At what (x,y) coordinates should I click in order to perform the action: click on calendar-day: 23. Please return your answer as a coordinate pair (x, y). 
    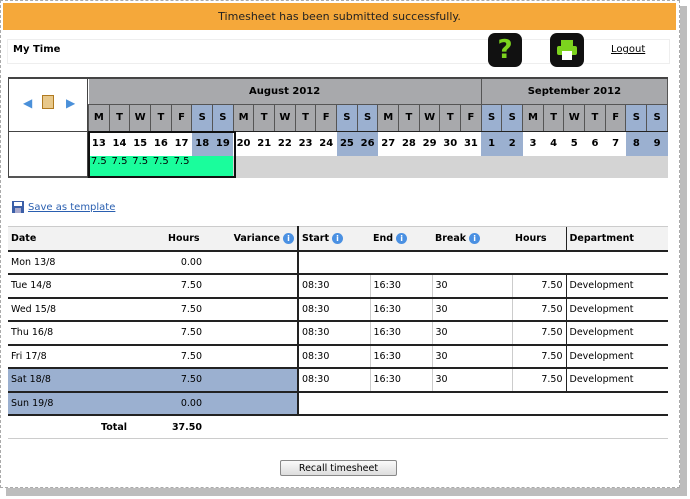
    Looking at the image, I should click on (305, 143).